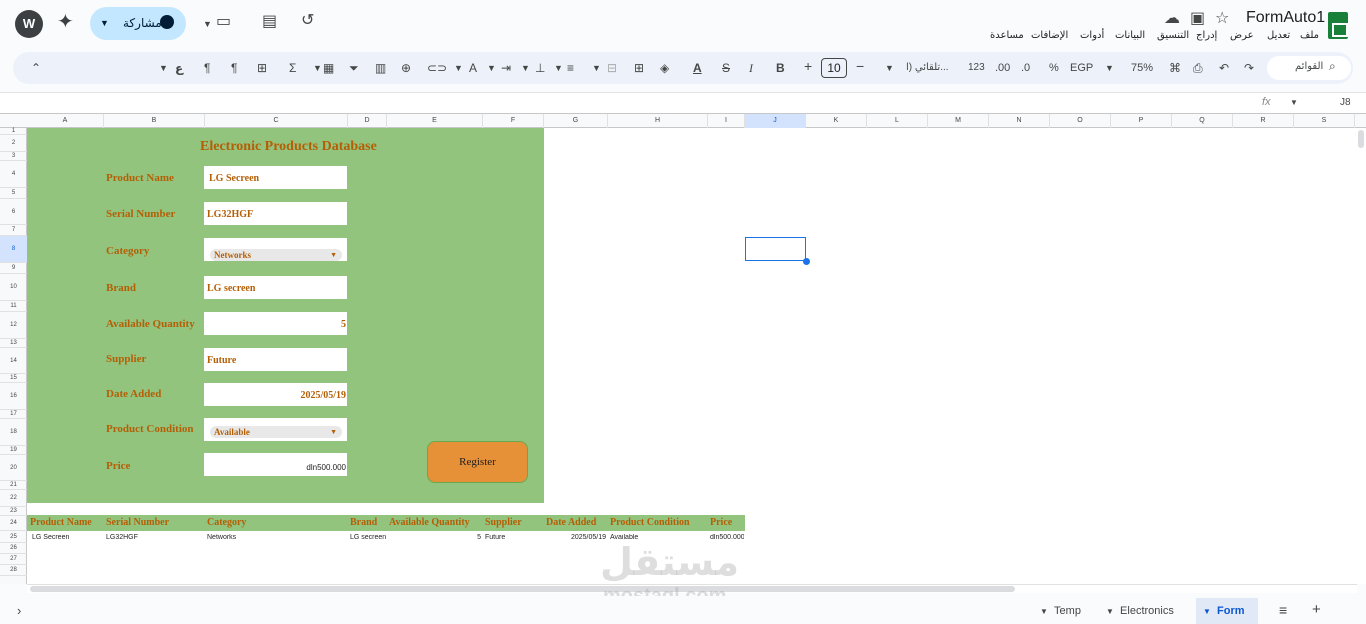  What do you see at coordinates (860, 66) in the screenshot?
I see `decrease-font-button: −` at bounding box center [860, 66].